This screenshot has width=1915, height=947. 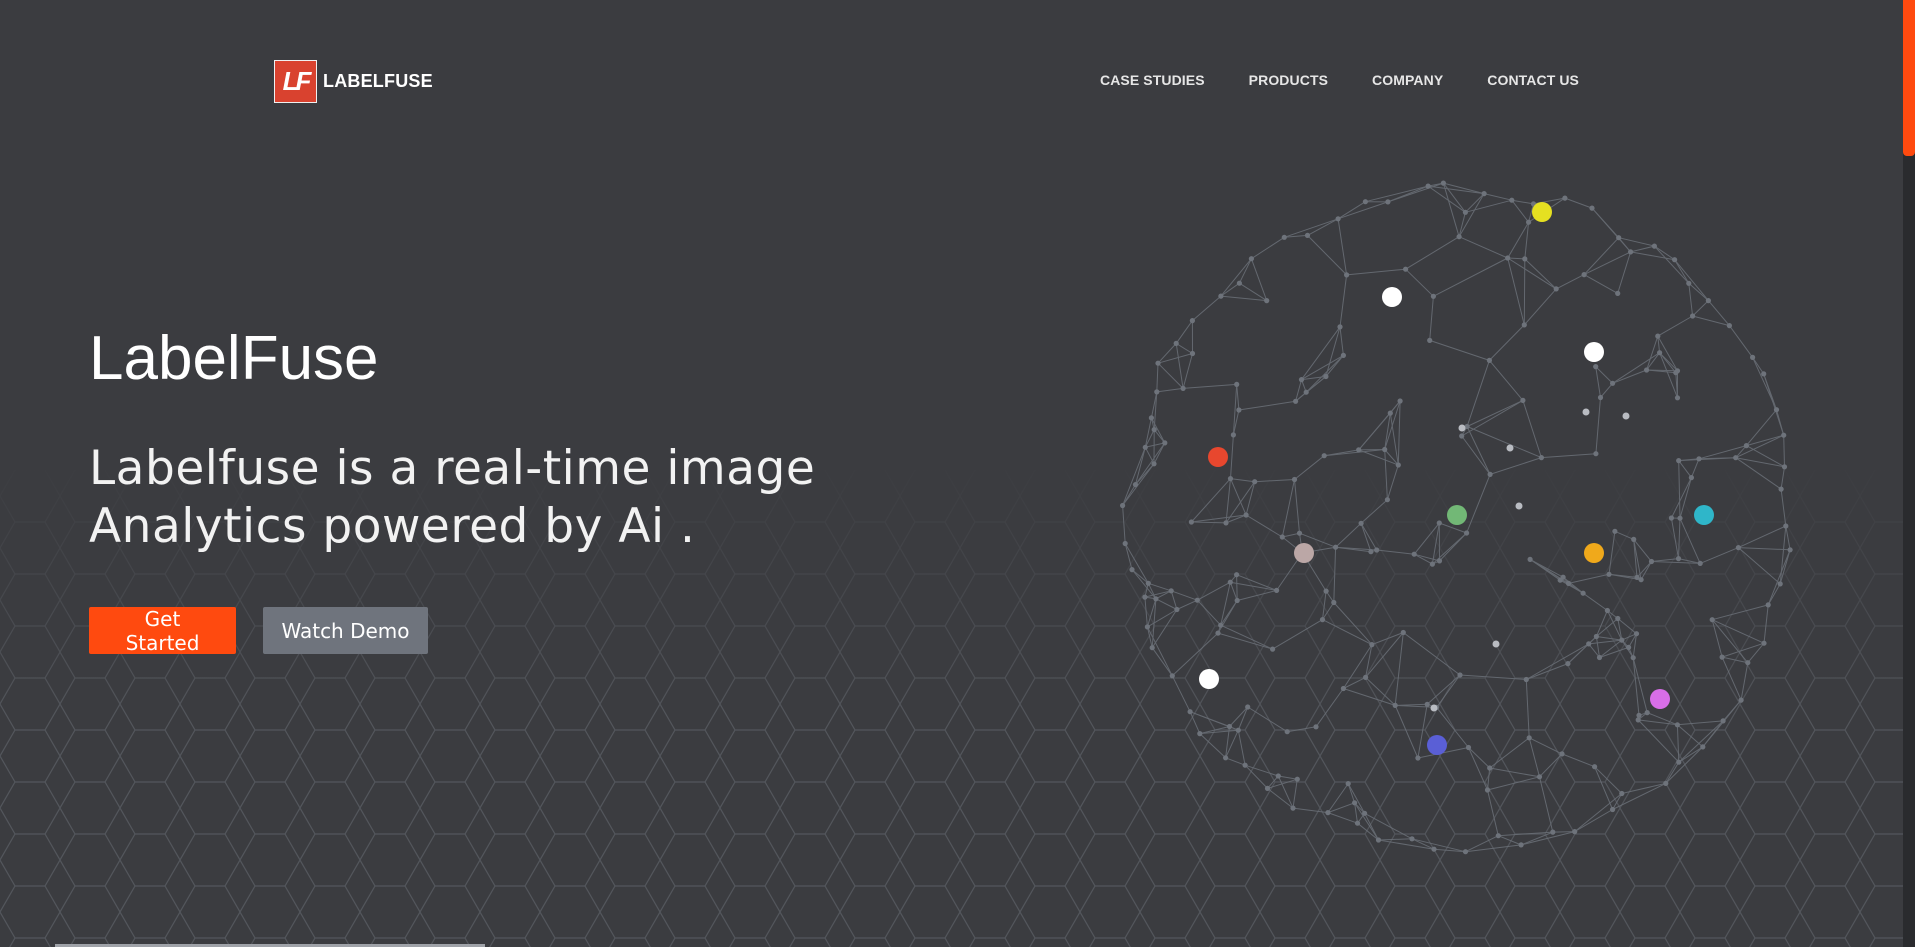 I want to click on nav-item-company: COMPANY, so click(x=1407, y=80).